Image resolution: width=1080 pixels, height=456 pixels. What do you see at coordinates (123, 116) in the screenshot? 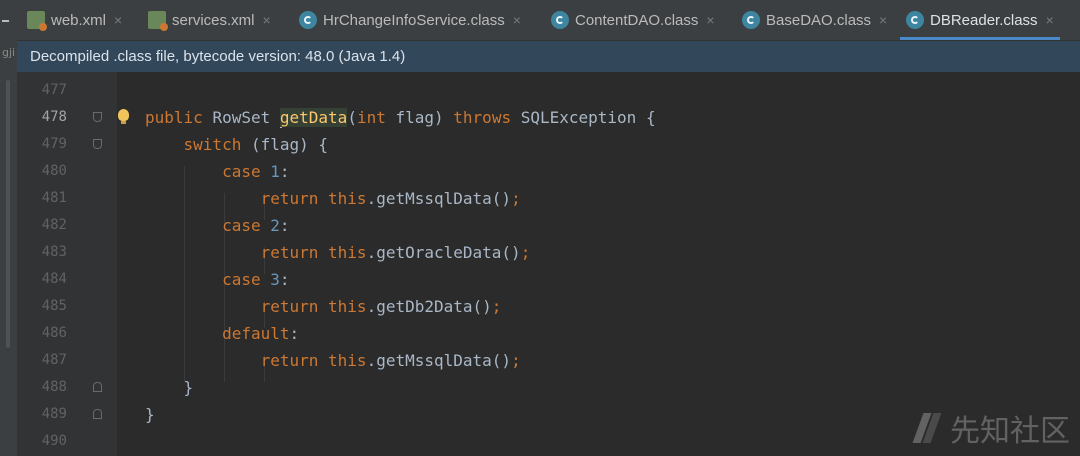
I see `lightbulb-icon` at bounding box center [123, 116].